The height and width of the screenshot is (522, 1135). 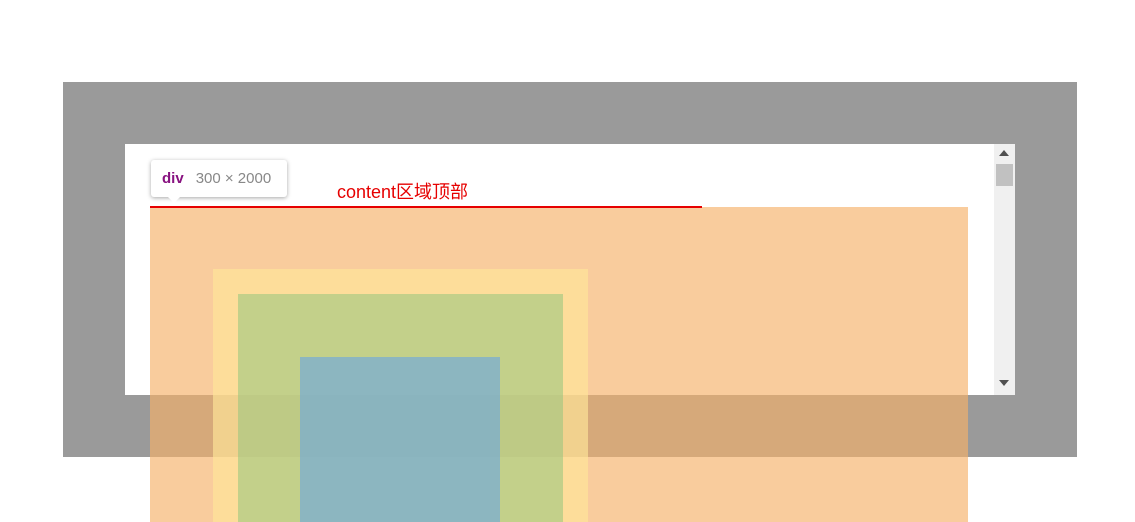 What do you see at coordinates (174, 199) in the screenshot?
I see `tooltip-arrow` at bounding box center [174, 199].